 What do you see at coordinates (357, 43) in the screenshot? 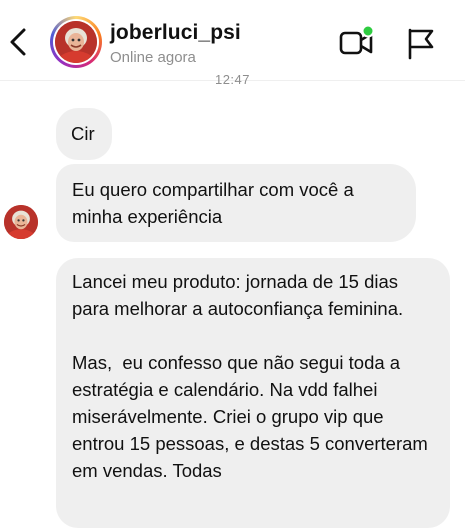
I see `video-call-icon` at bounding box center [357, 43].